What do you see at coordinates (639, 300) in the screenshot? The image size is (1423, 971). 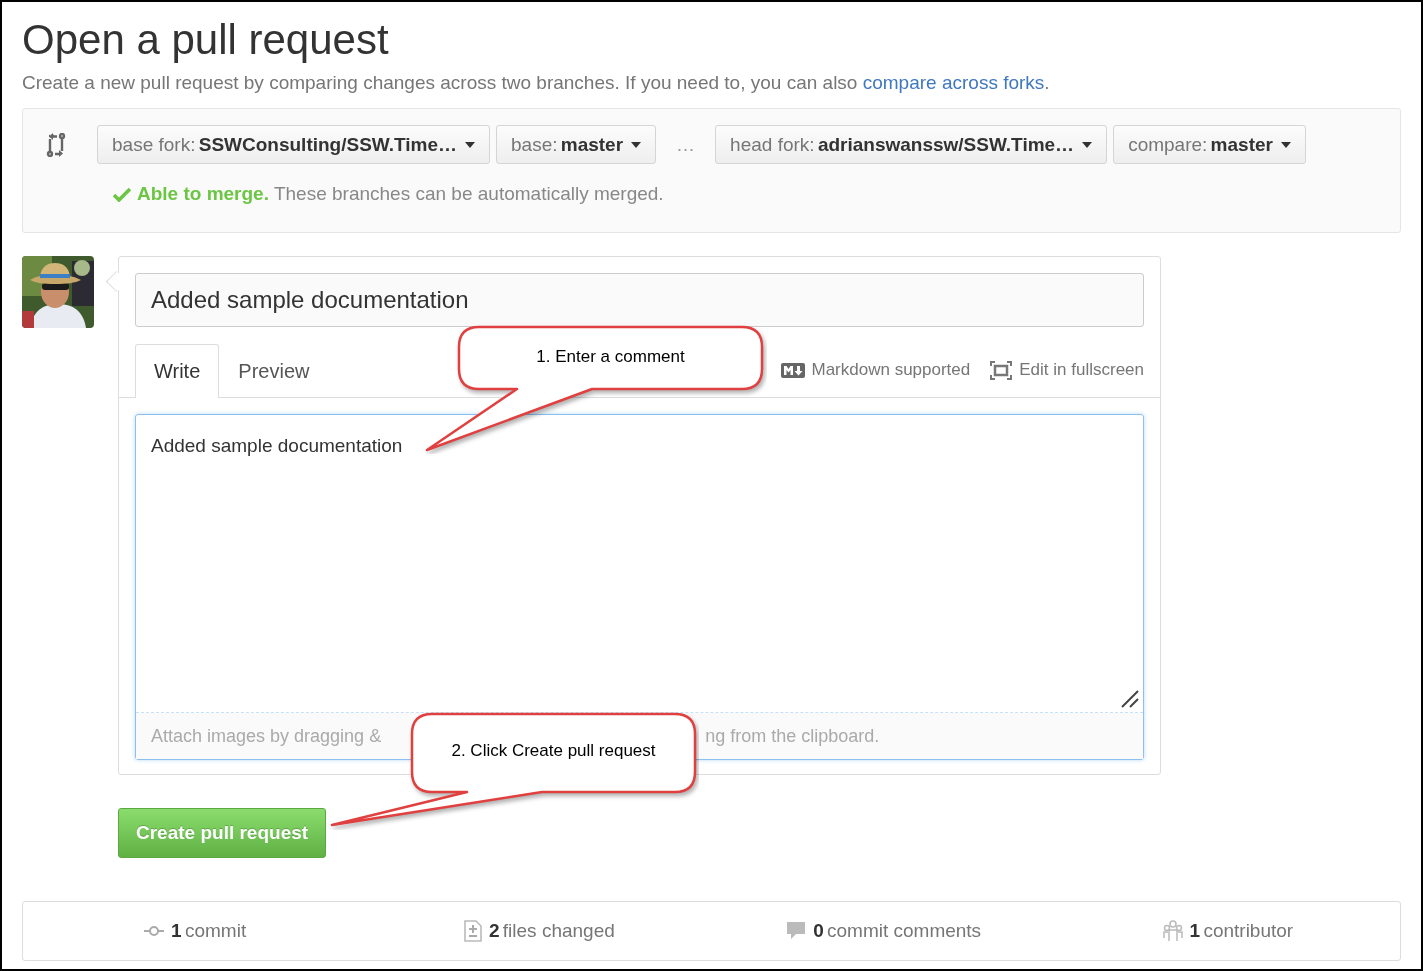 I see `title-field: Added sample documentation` at bounding box center [639, 300].